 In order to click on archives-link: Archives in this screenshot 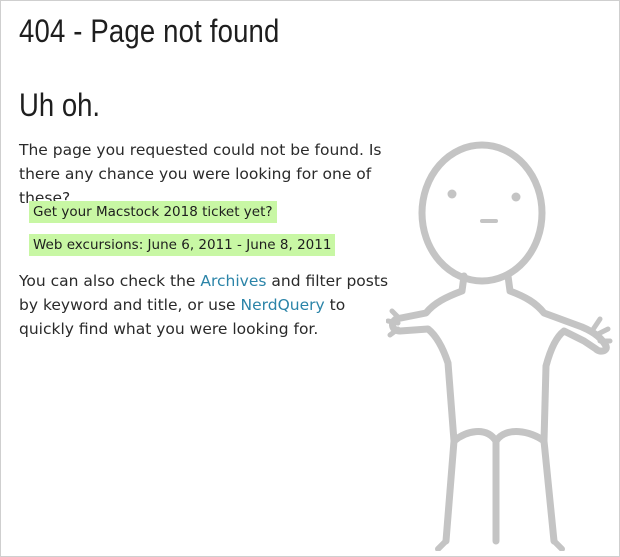, I will do `click(233, 281)`.